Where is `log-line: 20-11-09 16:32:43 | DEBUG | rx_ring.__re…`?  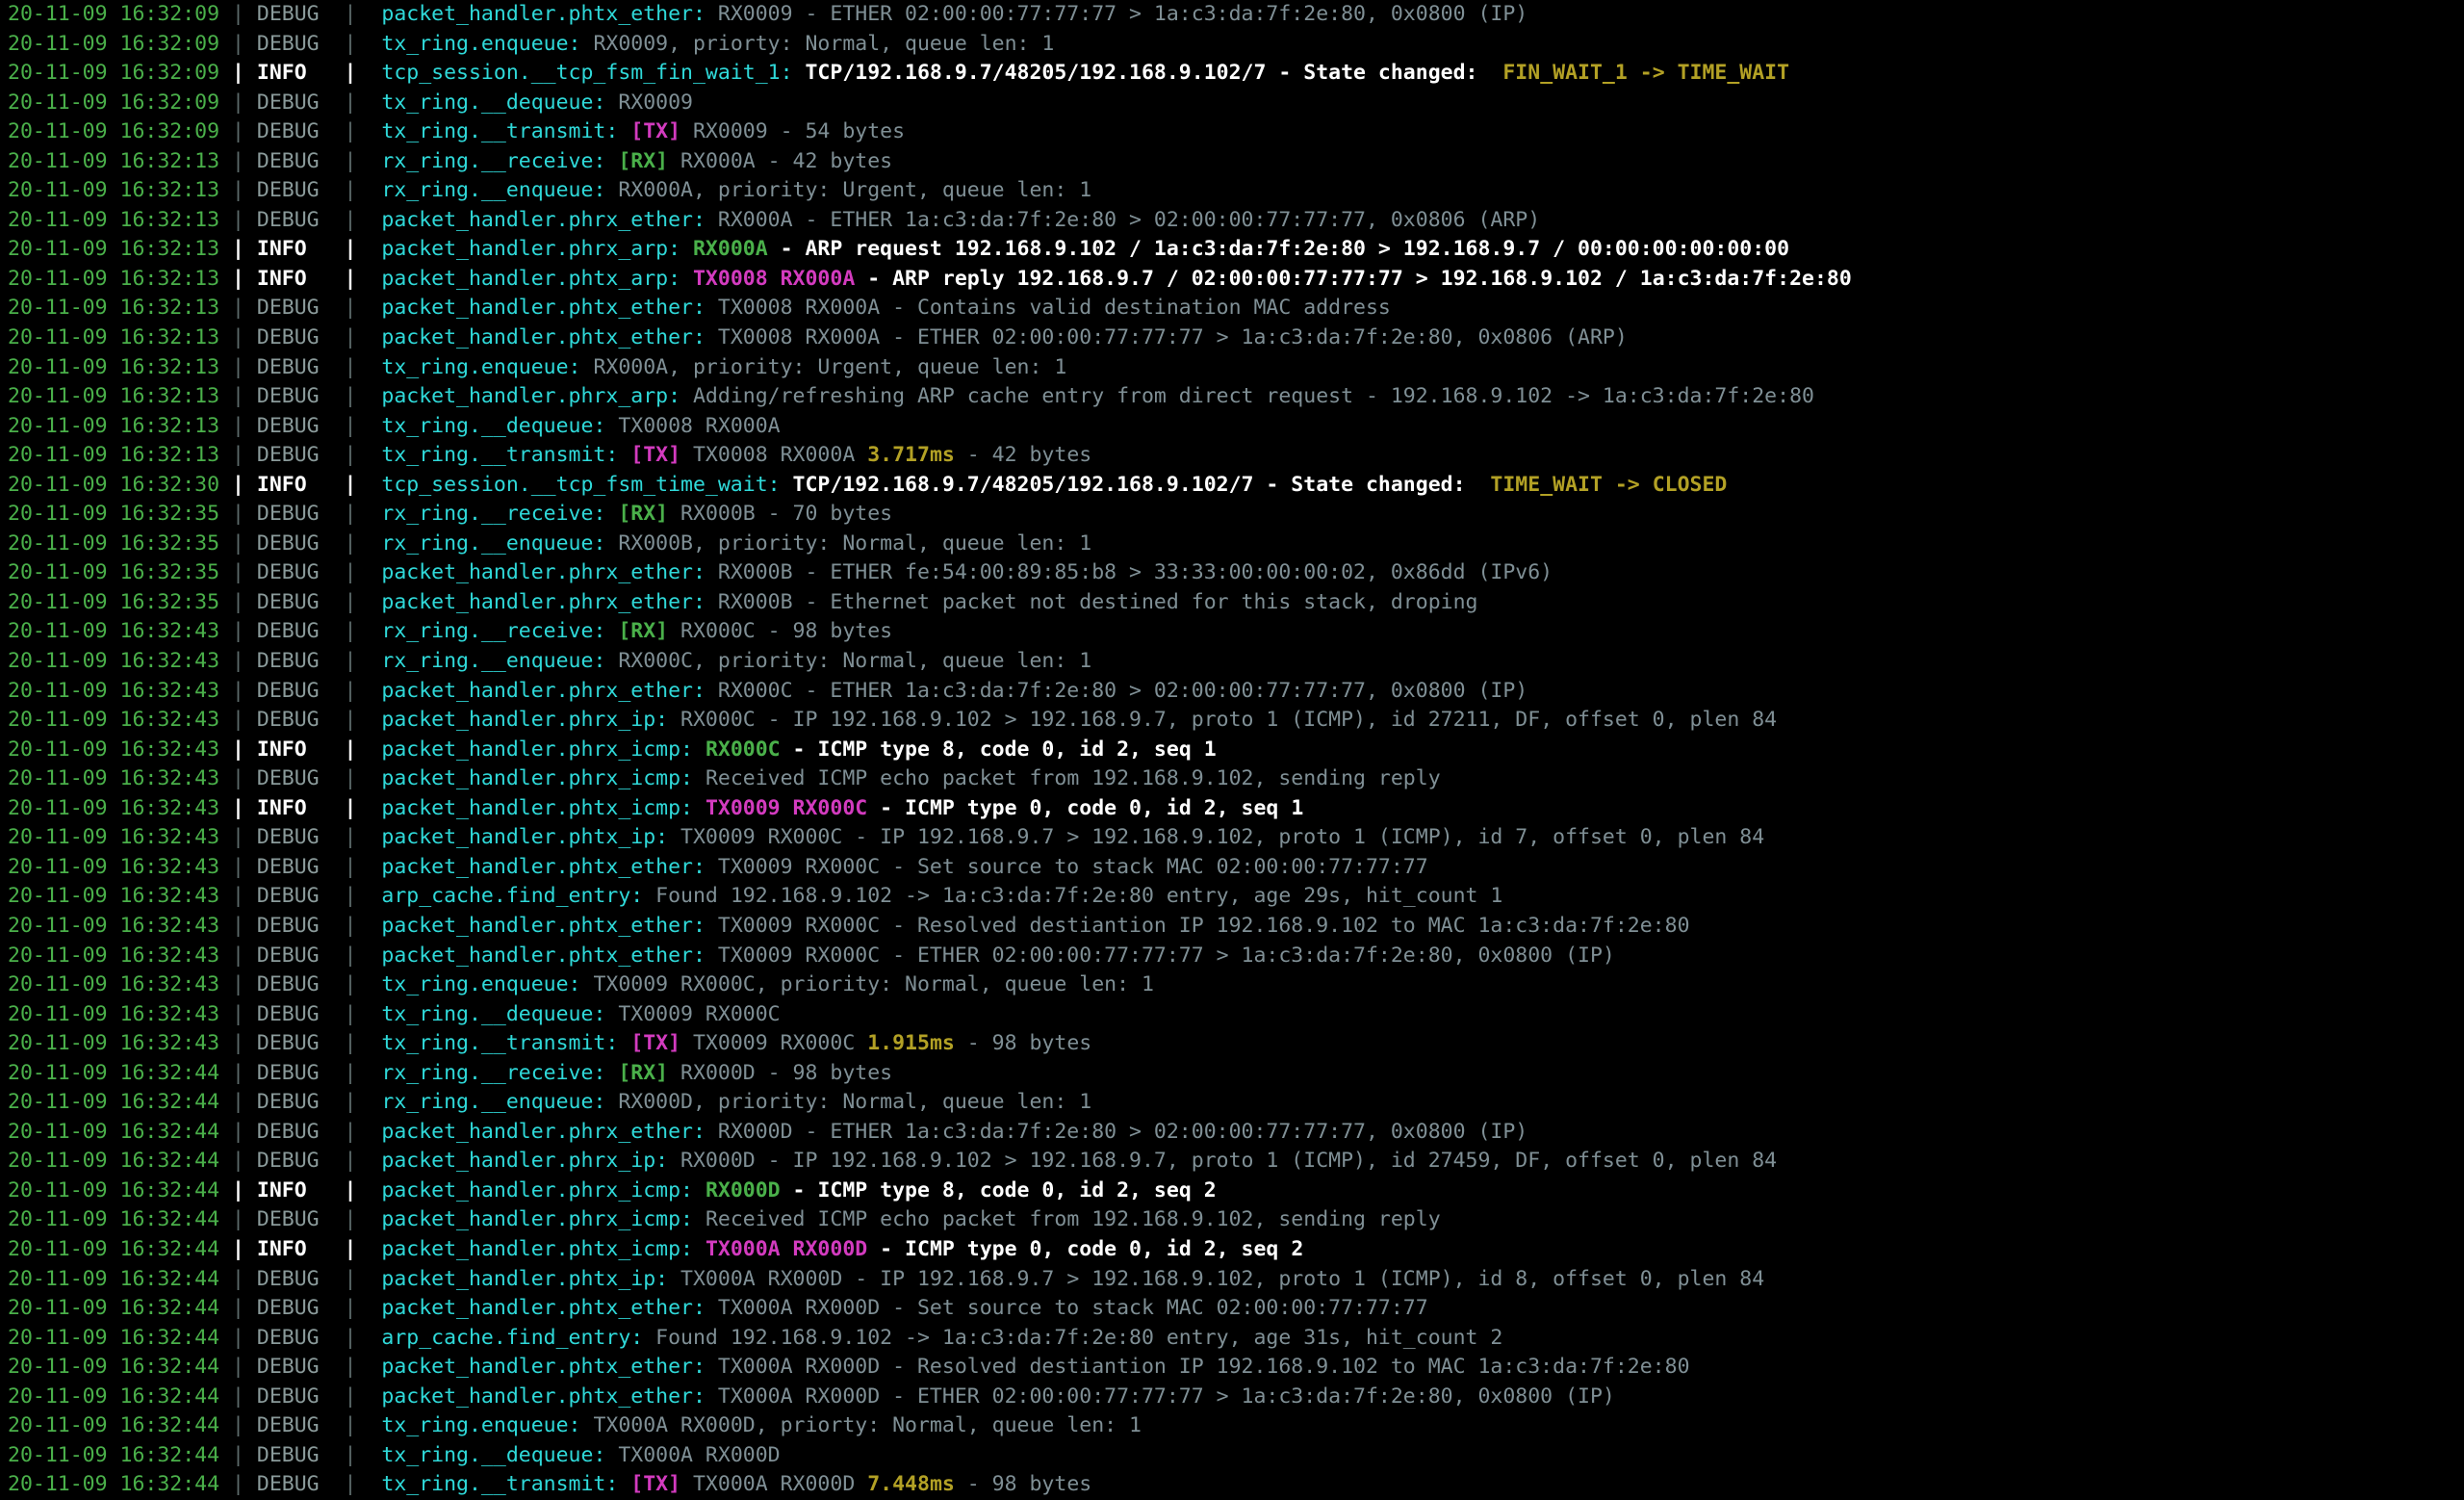 log-line: 20-11-09 16:32:43 | DEBUG | rx_ring.__re… is located at coordinates (1232, 632).